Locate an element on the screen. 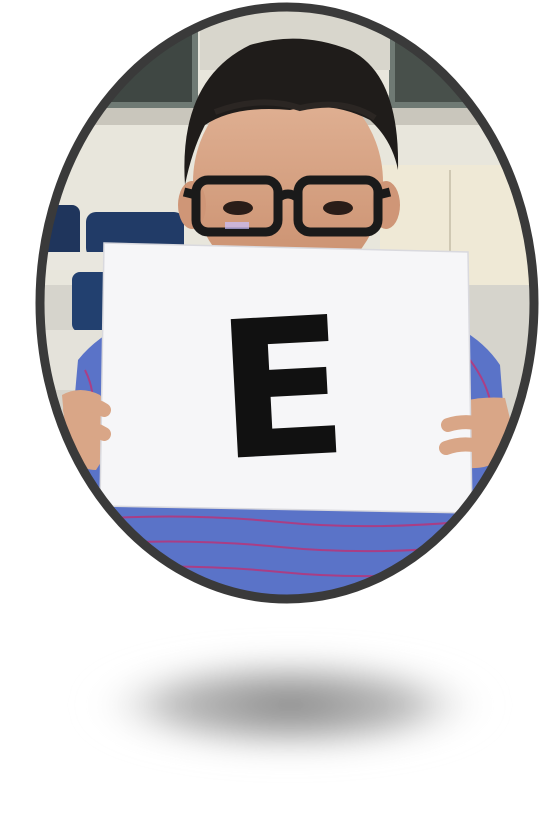 The height and width of the screenshot is (825, 558). drop-shadow is located at coordinates (290, 705).